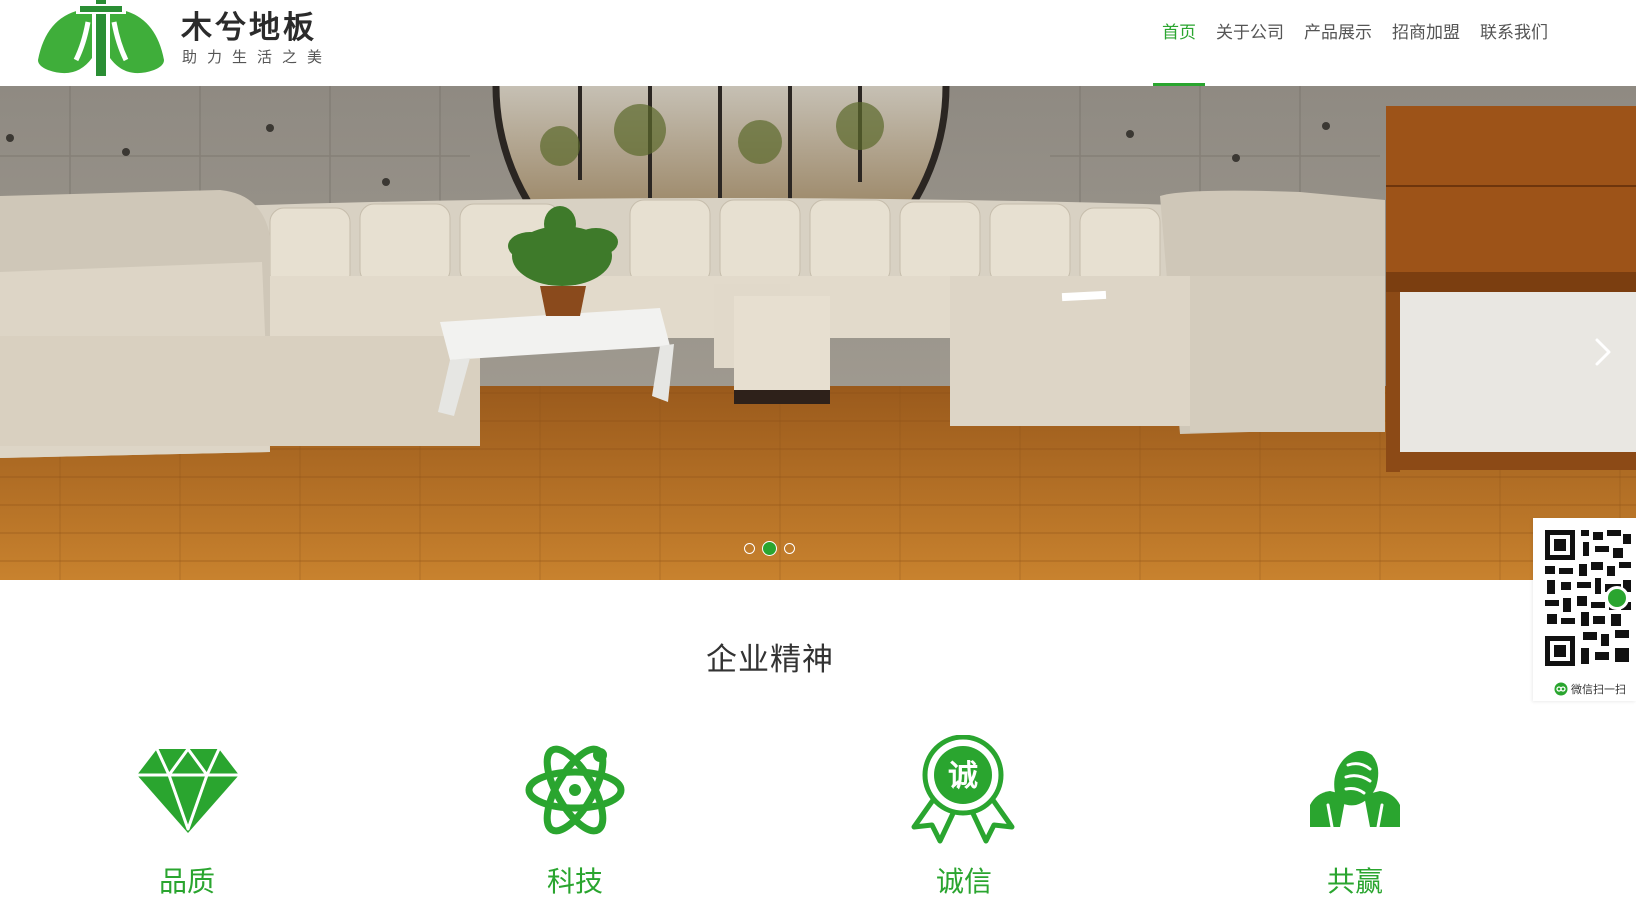  What do you see at coordinates (1355, 789) in the screenshot?
I see `handshake-icon` at bounding box center [1355, 789].